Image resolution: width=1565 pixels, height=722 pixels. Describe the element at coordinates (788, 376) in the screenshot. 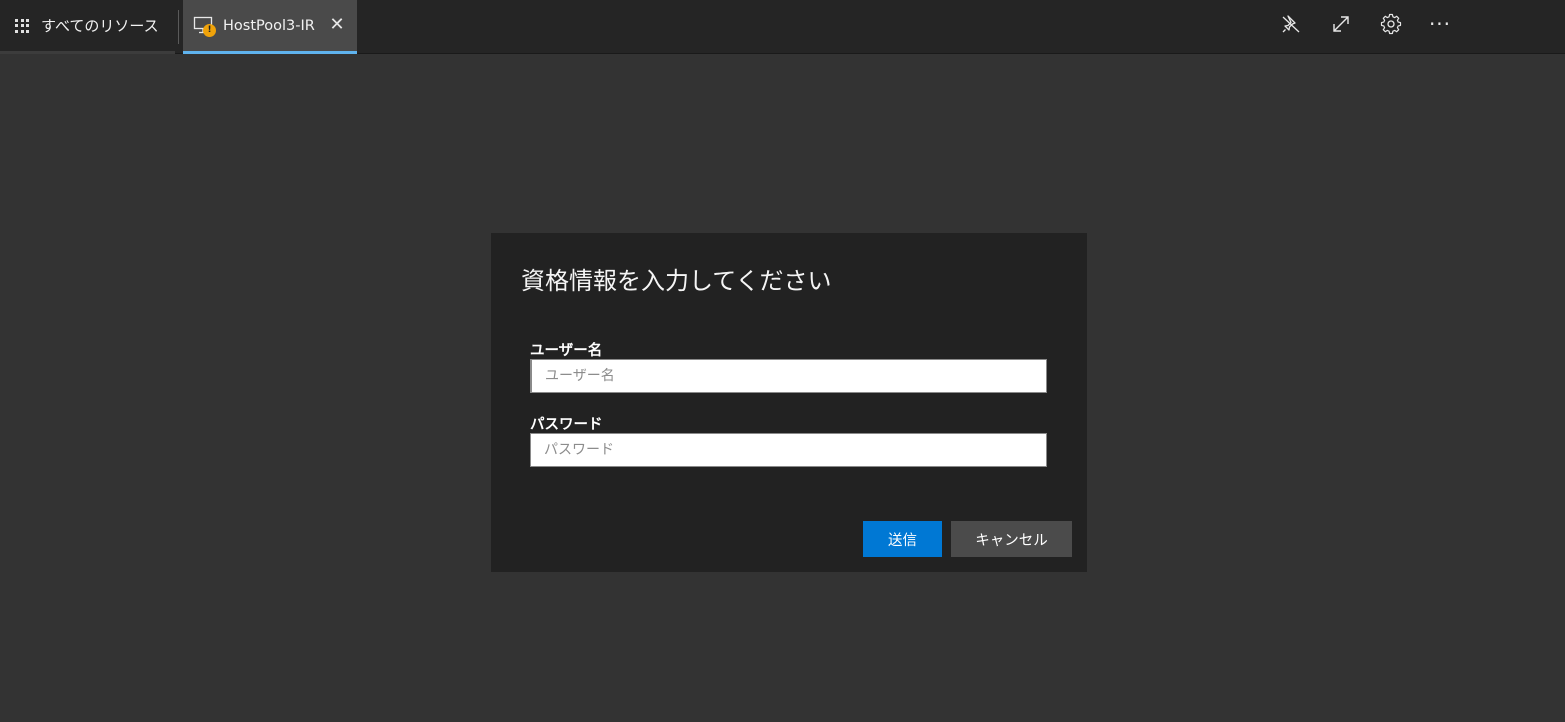

I see `username-input` at that location.